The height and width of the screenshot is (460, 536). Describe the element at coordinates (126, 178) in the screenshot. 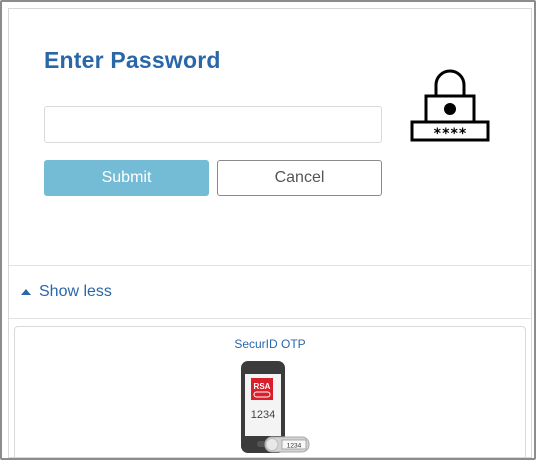

I see `submit-button: Submit` at that location.